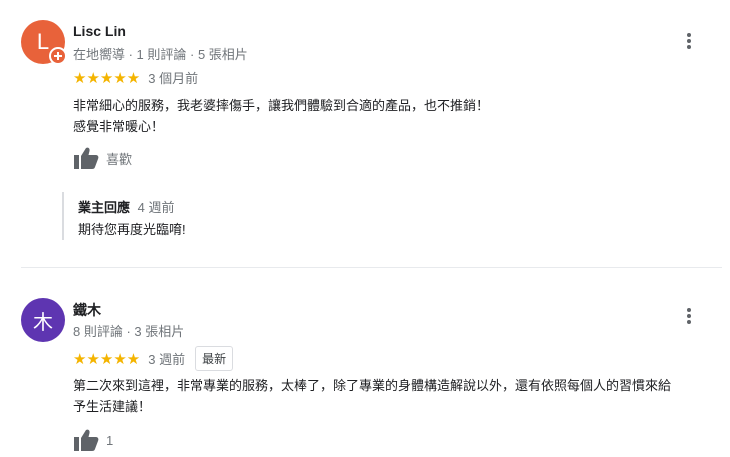 Image resolution: width=730 pixels, height=457 pixels. I want to click on review-text: 非常細心的服務，我老婆摔傷手，讓我們體驗到合適的產品，也不推銷！ 感覺非常暖心！, so click(383, 116).